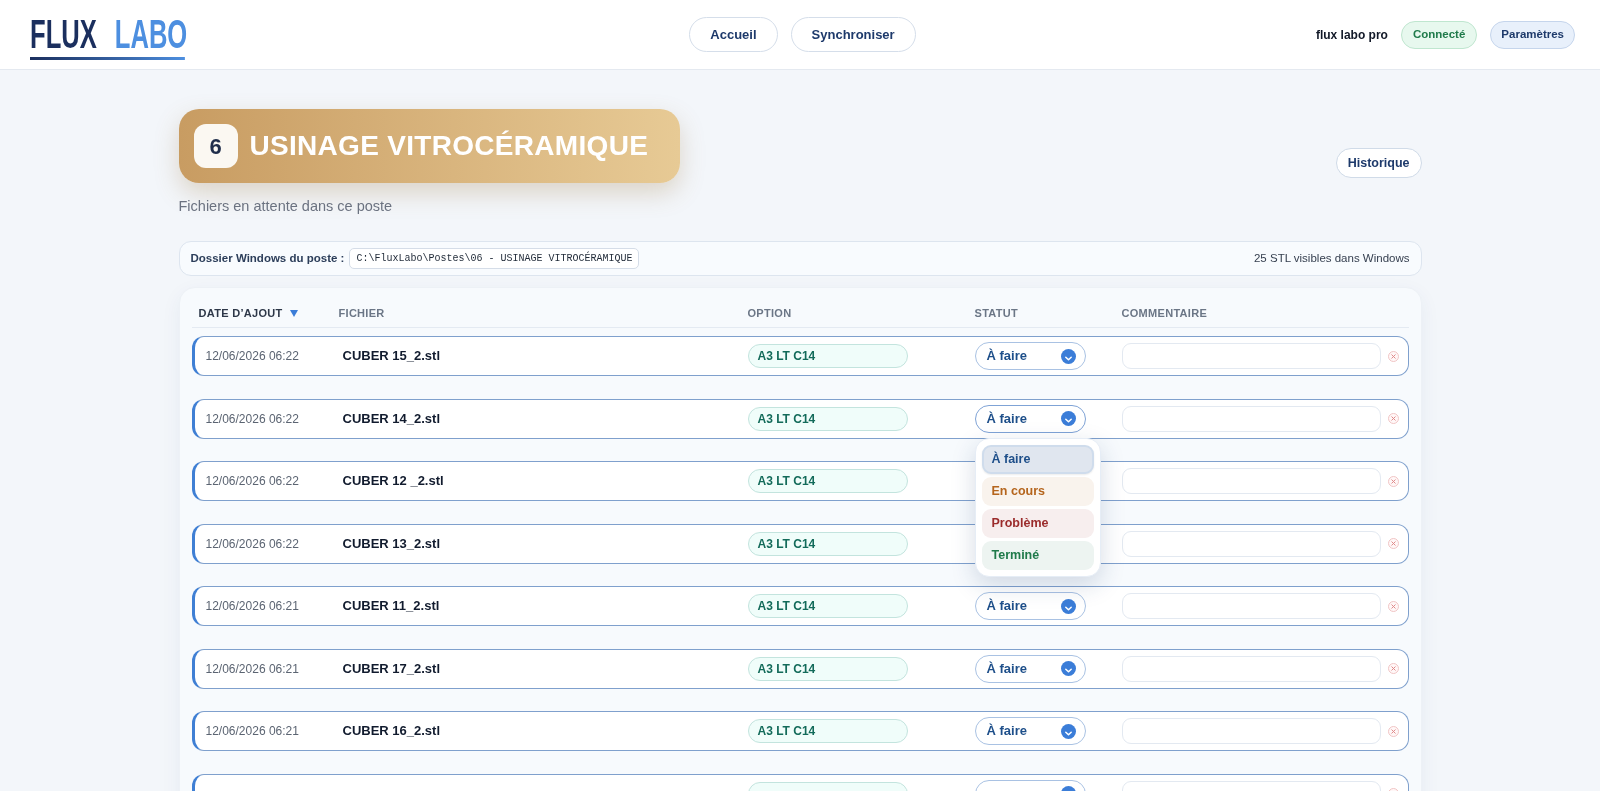 Image resolution: width=1600 pixels, height=791 pixels. I want to click on connection-status: Connecté, so click(1439, 34).